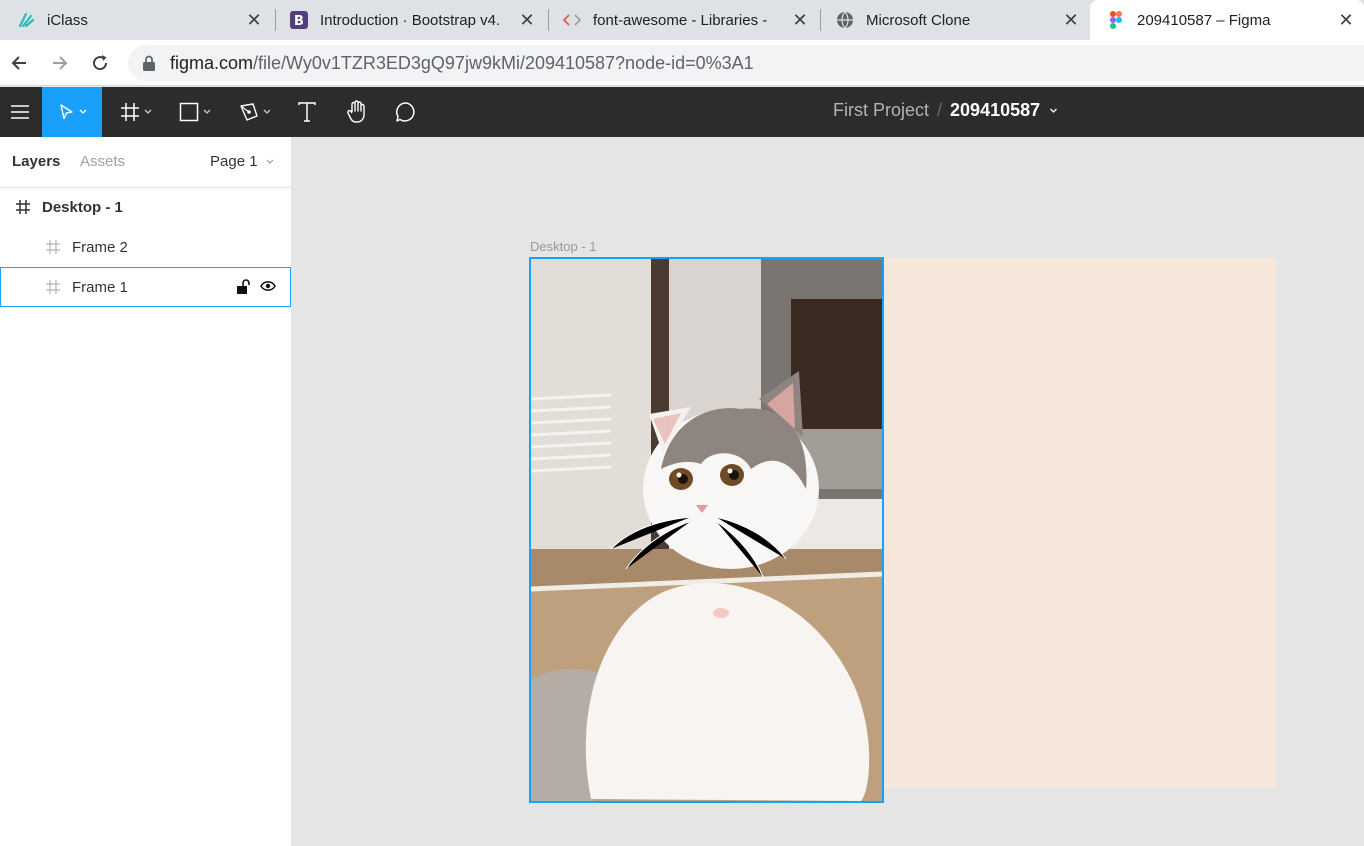 This screenshot has height=846, width=1364. I want to click on tab-title: Microsoft Clone, so click(918, 20).